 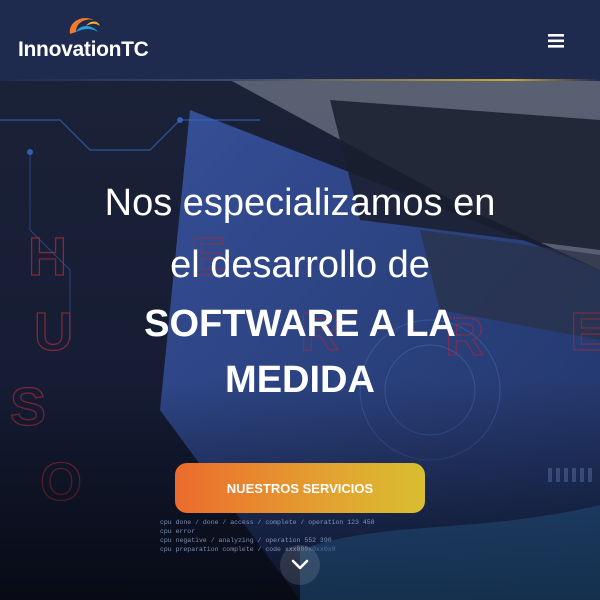 I want to click on our-services-button: NUESTROS SERVICIOS, so click(x=300, y=488).